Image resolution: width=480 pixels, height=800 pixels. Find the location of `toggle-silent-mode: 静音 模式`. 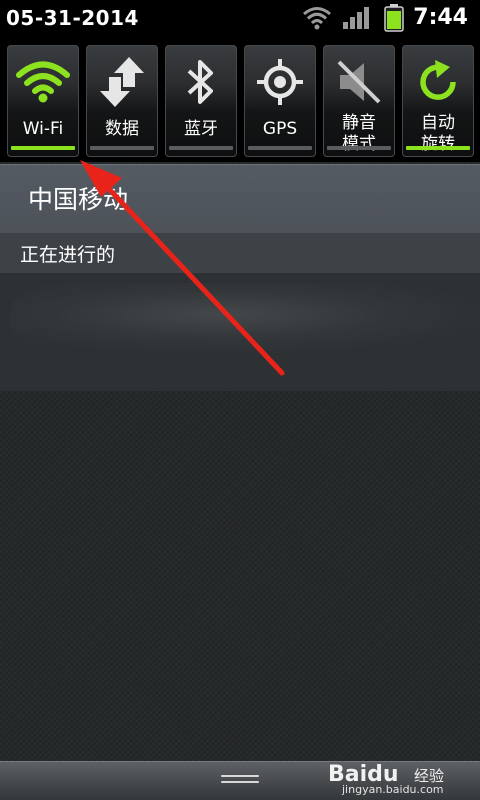

toggle-silent-mode: 静音 模式 is located at coordinates (359, 101).